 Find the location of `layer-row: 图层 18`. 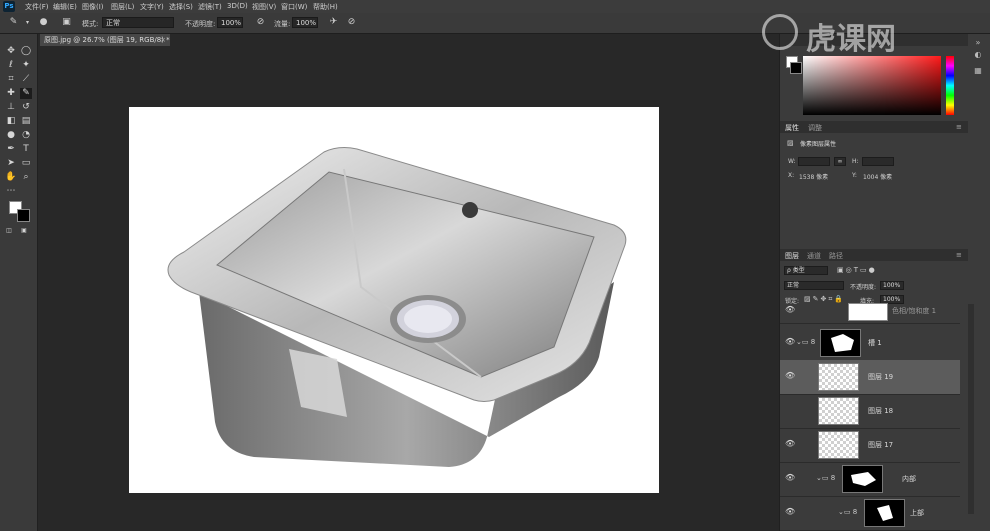

layer-row: 图层 18 is located at coordinates (870, 411).